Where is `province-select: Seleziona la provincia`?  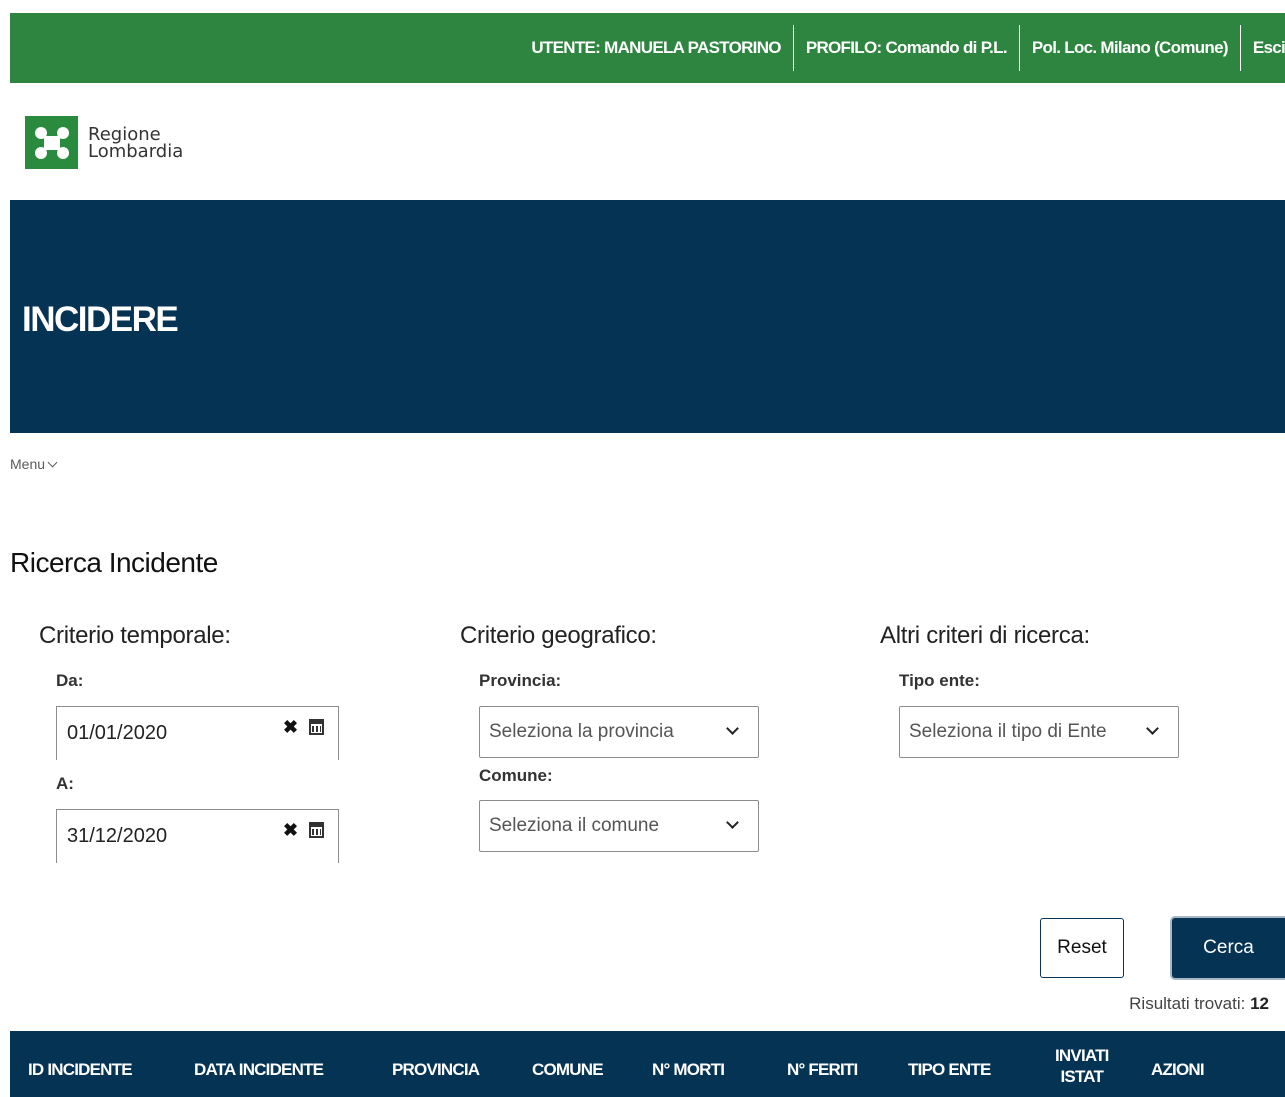 province-select: Seleziona la provincia is located at coordinates (619, 732).